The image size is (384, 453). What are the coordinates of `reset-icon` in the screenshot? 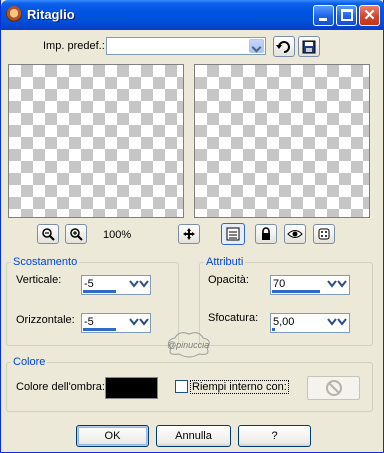 It's located at (283, 46).